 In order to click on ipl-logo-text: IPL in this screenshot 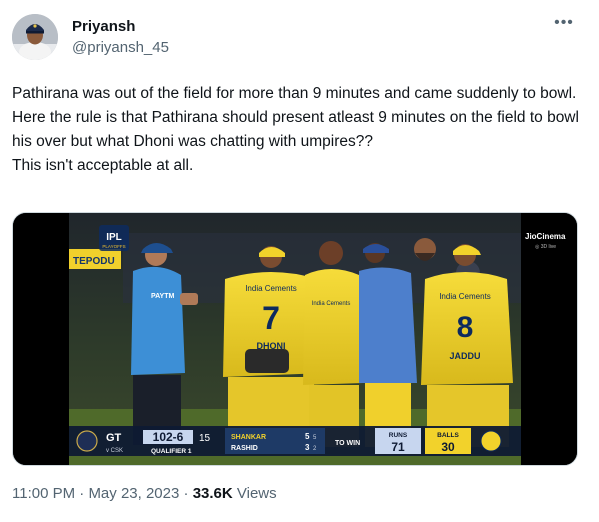, I will do `click(114, 237)`.